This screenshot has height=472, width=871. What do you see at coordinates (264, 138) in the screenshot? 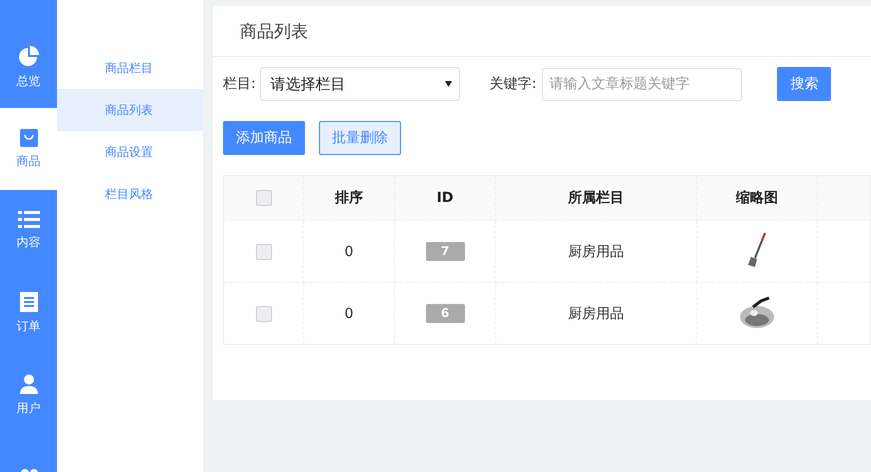
I see `action-button: 添加商品` at bounding box center [264, 138].